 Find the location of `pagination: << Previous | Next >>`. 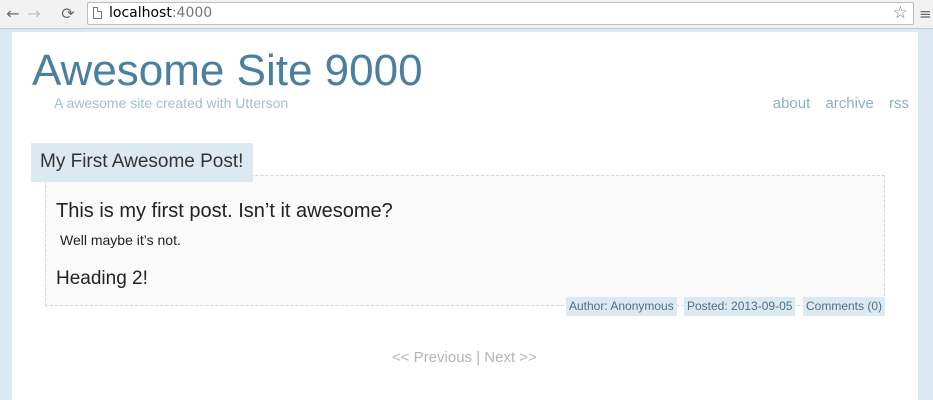

pagination: << Previous | Next >> is located at coordinates (464, 357).